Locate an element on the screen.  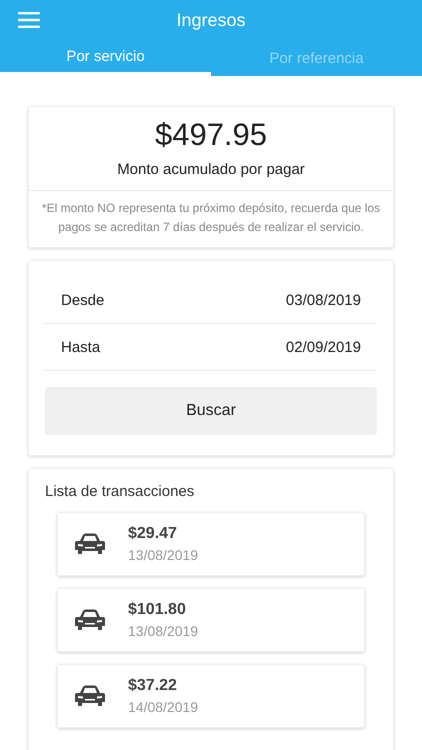
page-title: Ingresos is located at coordinates (211, 20).